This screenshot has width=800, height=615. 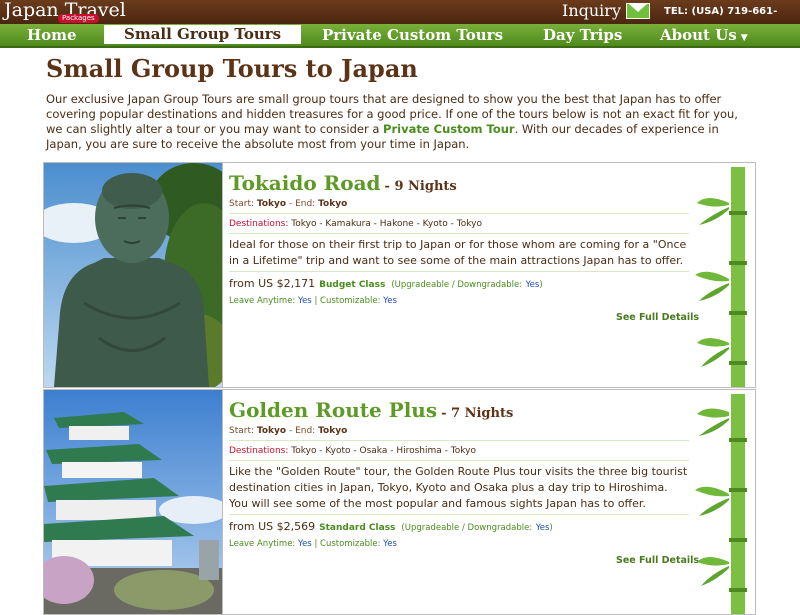 I want to click on private-custom-tour-link: Private Custom Tour, so click(x=449, y=129).